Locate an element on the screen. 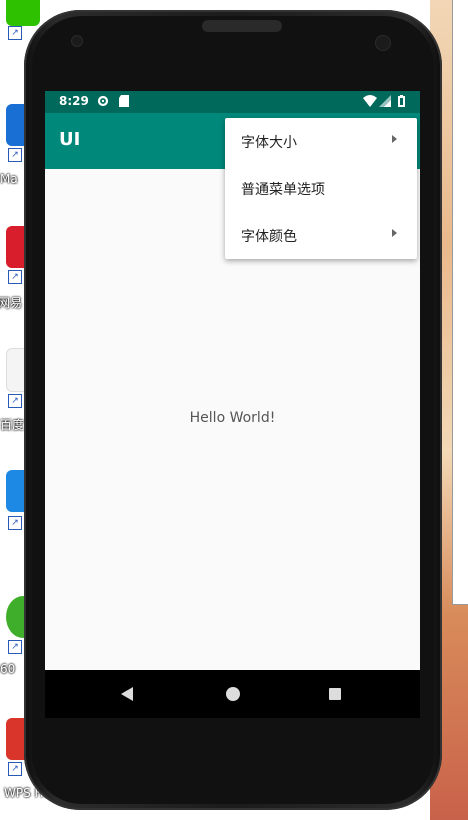  desktop-icon-label: Ma is located at coordinates (9, 179).